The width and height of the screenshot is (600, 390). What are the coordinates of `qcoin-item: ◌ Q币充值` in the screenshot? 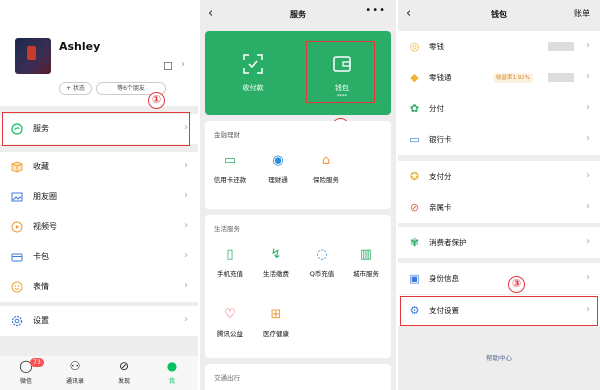 It's located at (322, 262).